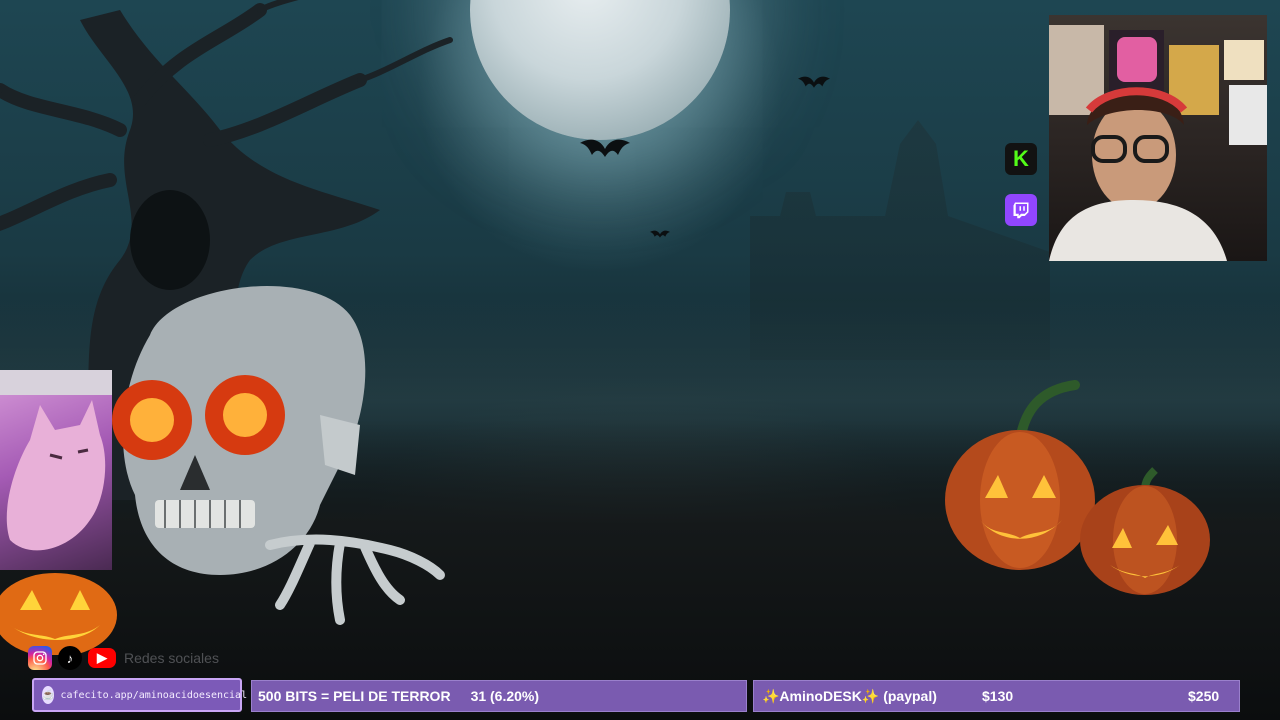 Image resolution: width=1280 pixels, height=720 pixels. I want to click on paypal-goal-target: $250, so click(1204, 696).